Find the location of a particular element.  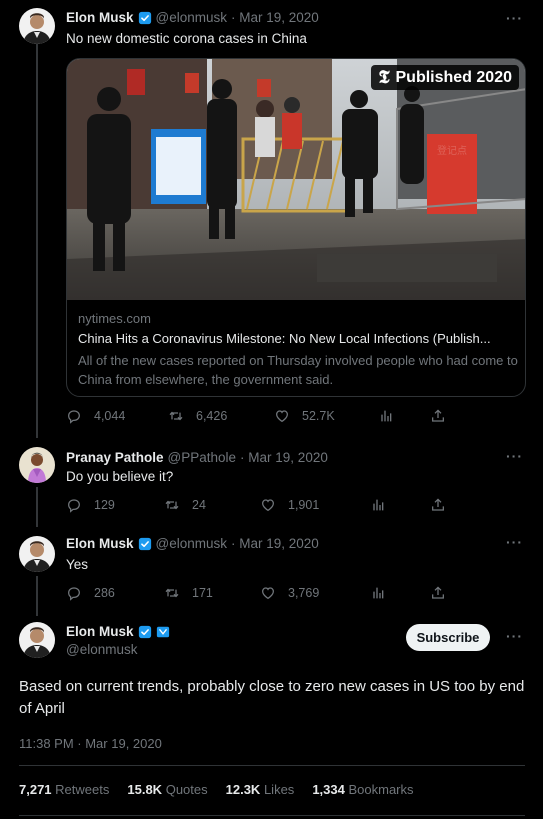

tweet-text: Do you believe it? is located at coordinates (120, 476).